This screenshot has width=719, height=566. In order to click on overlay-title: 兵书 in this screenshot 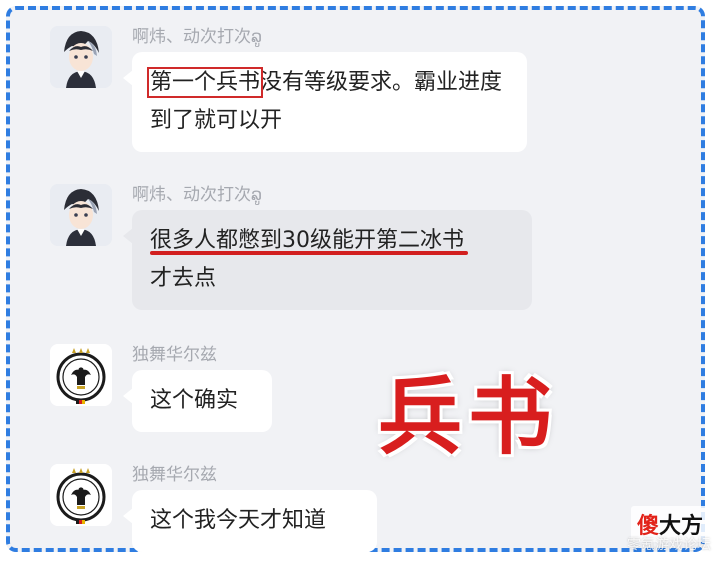, I will do `click(468, 416)`.